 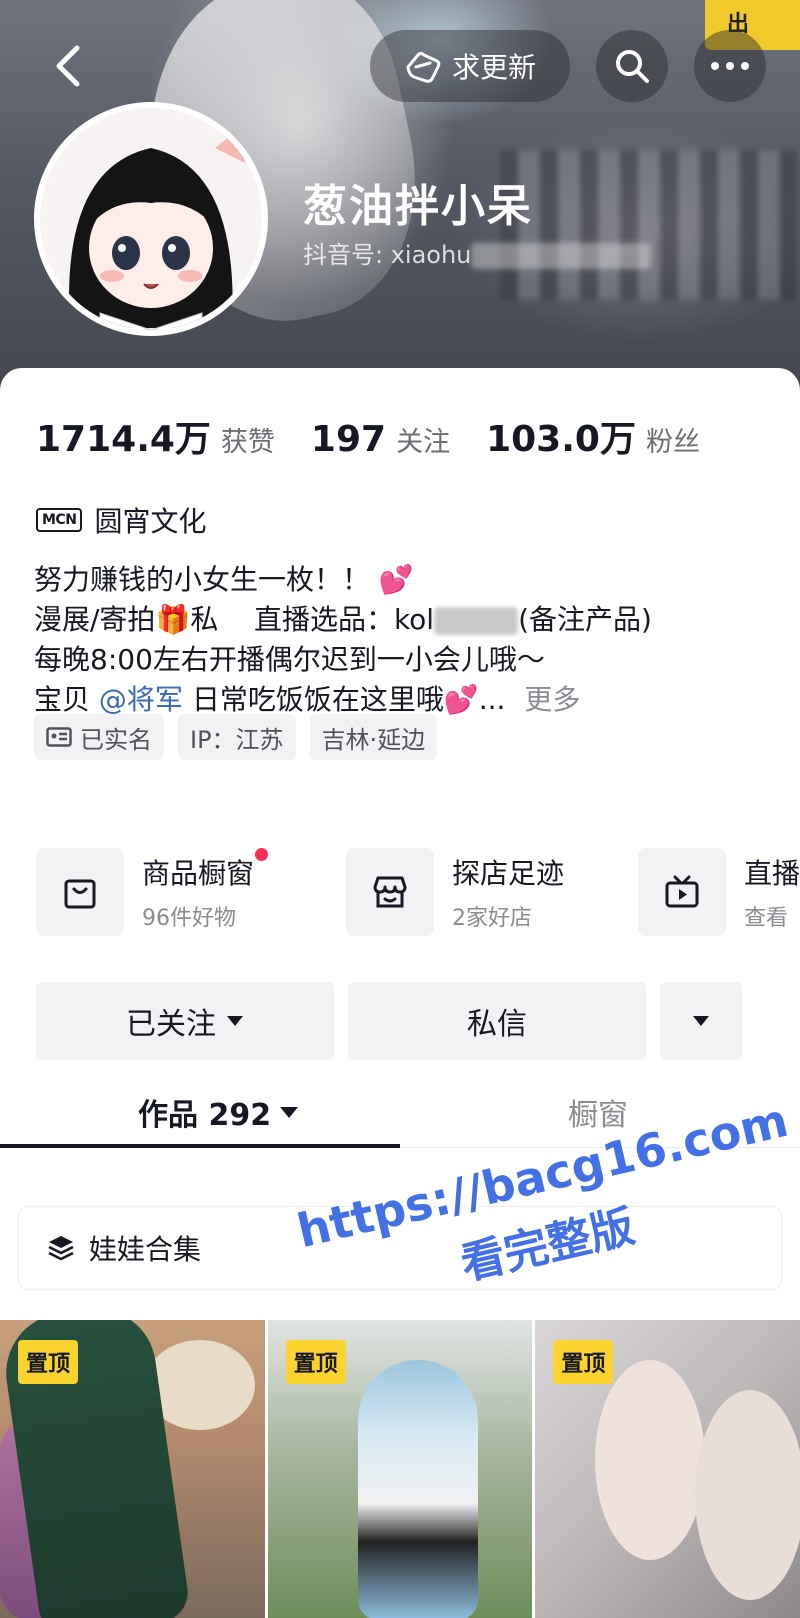 What do you see at coordinates (200, 1146) in the screenshot?
I see `tab-active-indicator` at bounding box center [200, 1146].